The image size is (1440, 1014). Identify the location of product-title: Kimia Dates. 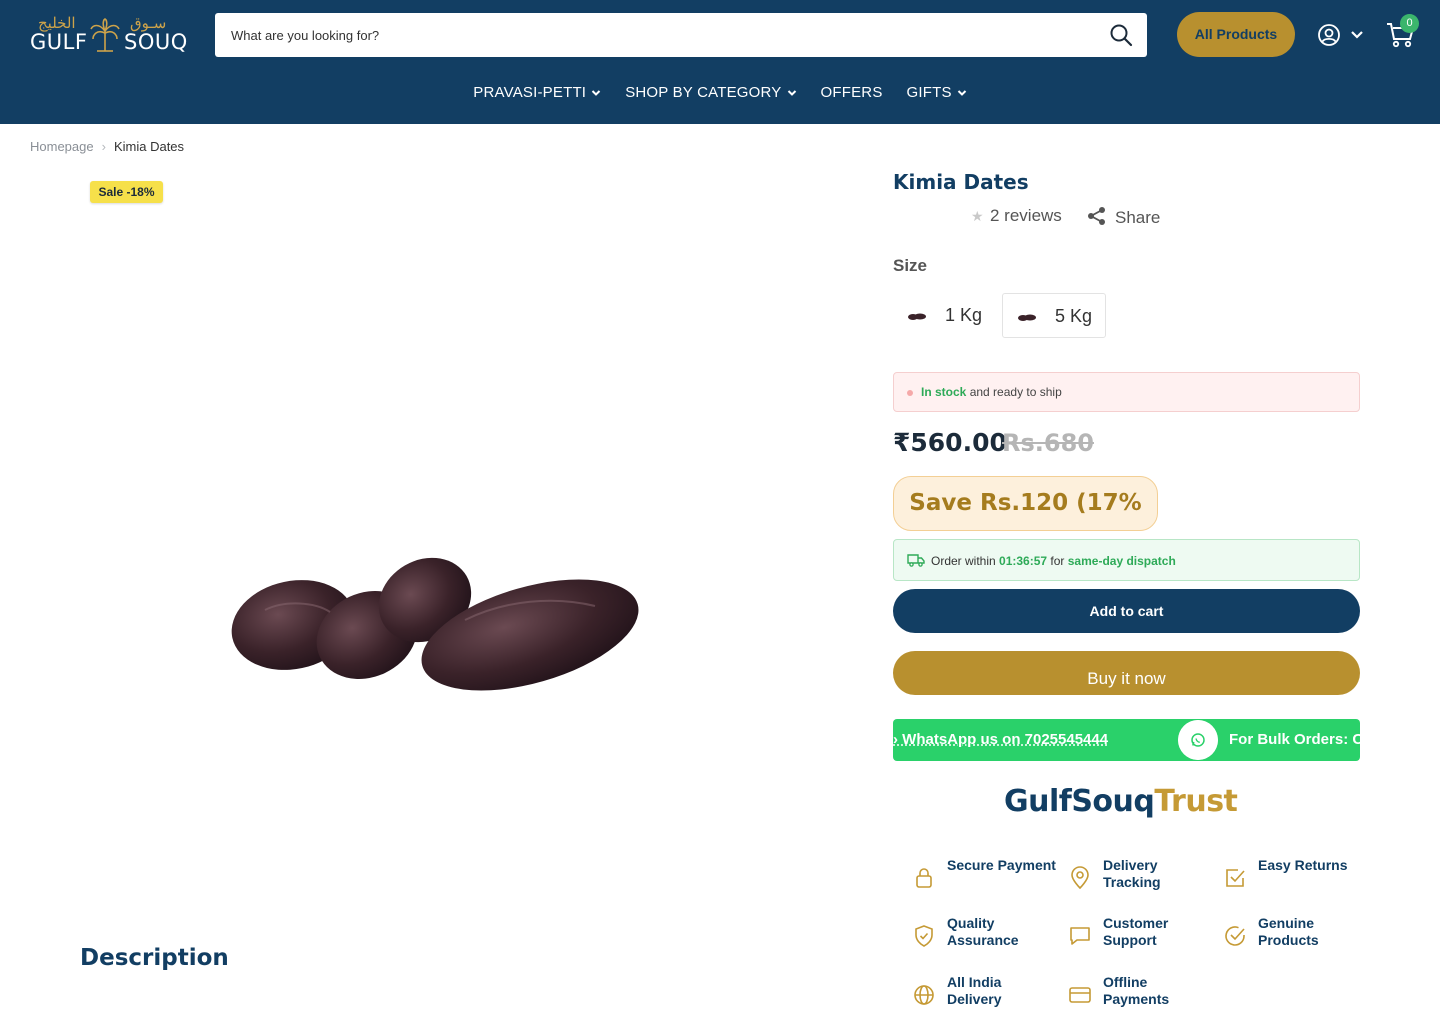
(961, 182).